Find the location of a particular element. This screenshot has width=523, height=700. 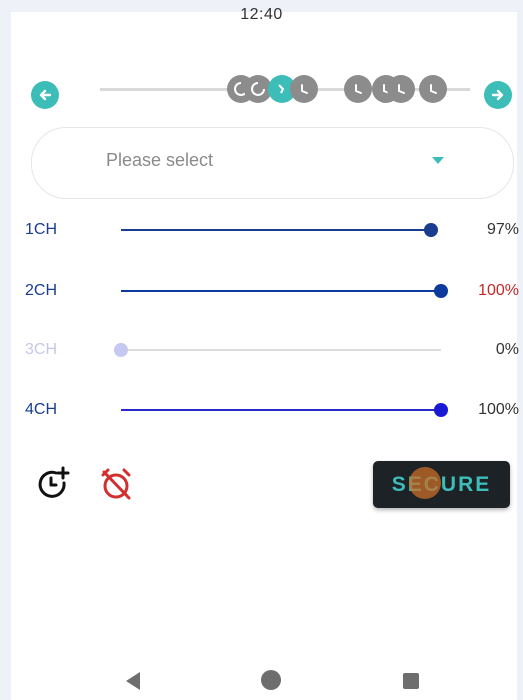

add-timer-button is located at coordinates (53, 483).